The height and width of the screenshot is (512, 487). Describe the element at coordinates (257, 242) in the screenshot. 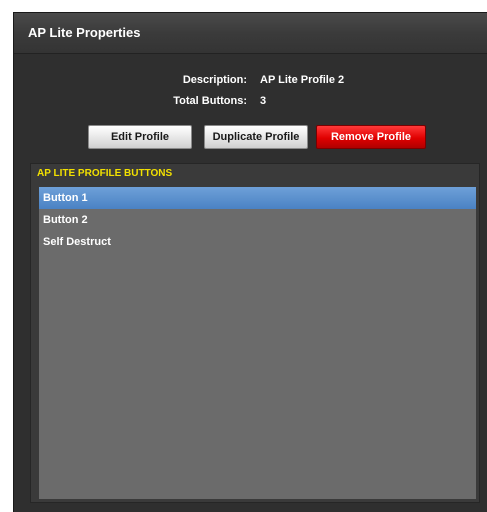

I see `list-item: Self Destruct` at that location.